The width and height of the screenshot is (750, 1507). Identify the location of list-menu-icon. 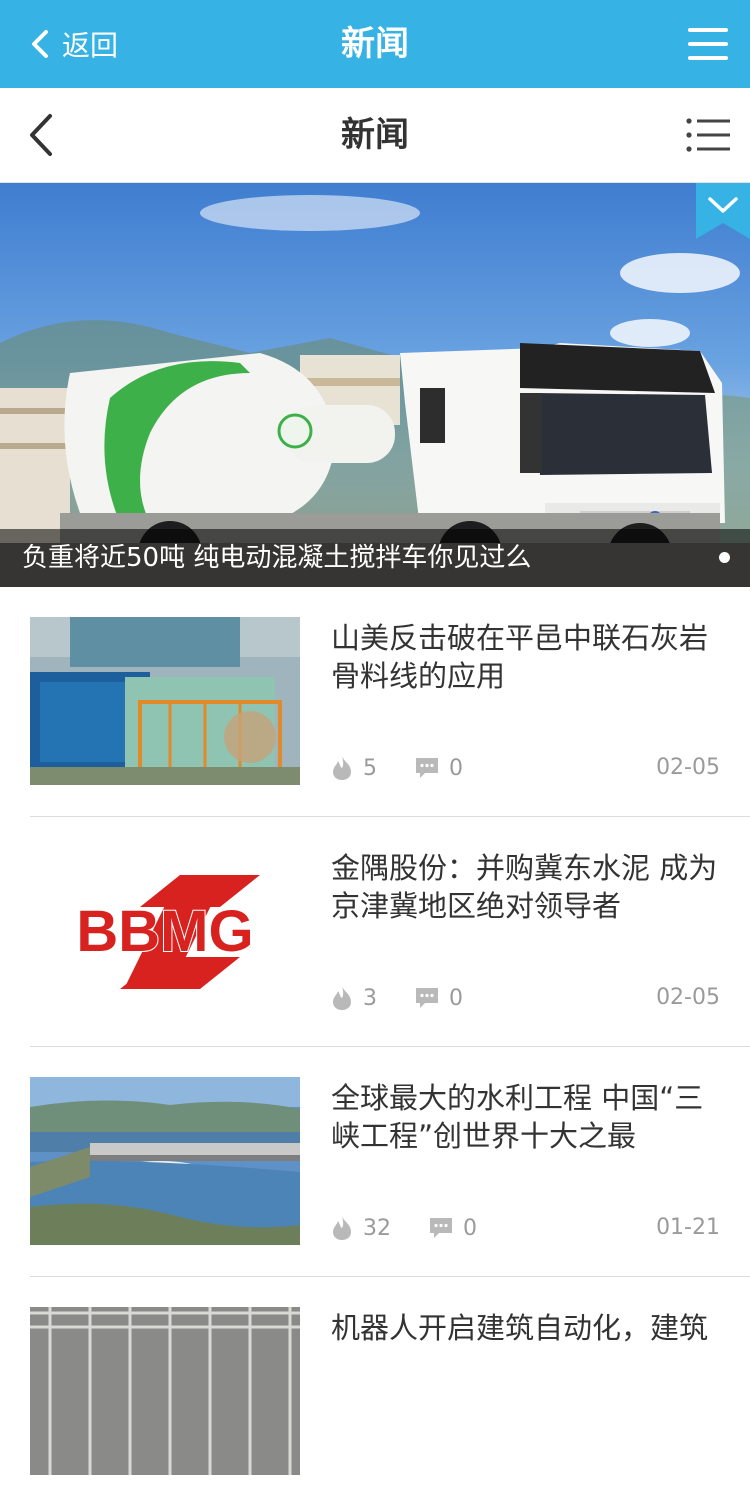
(708, 135).